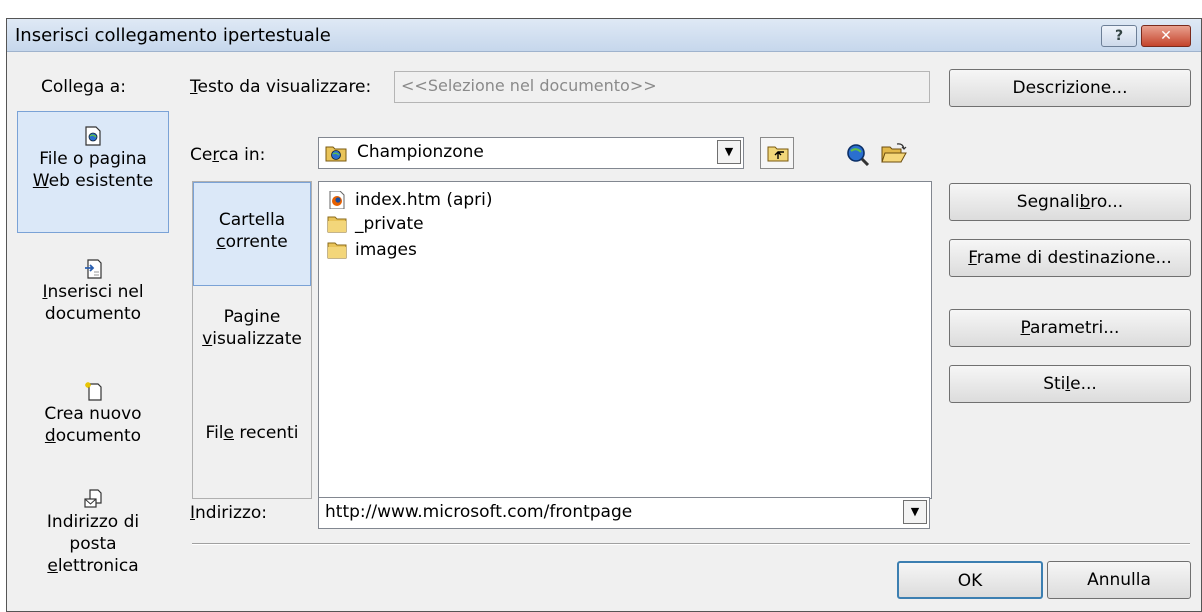 The width and height of the screenshot is (1202, 612). I want to click on browse-web-icon, so click(858, 155).